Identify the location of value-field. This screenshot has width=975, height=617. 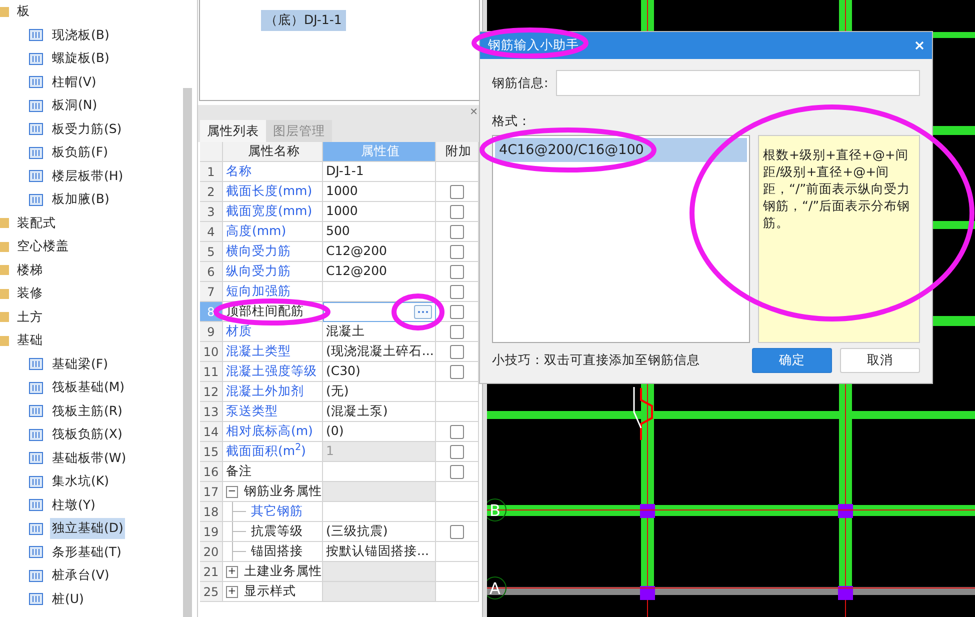
(379, 312).